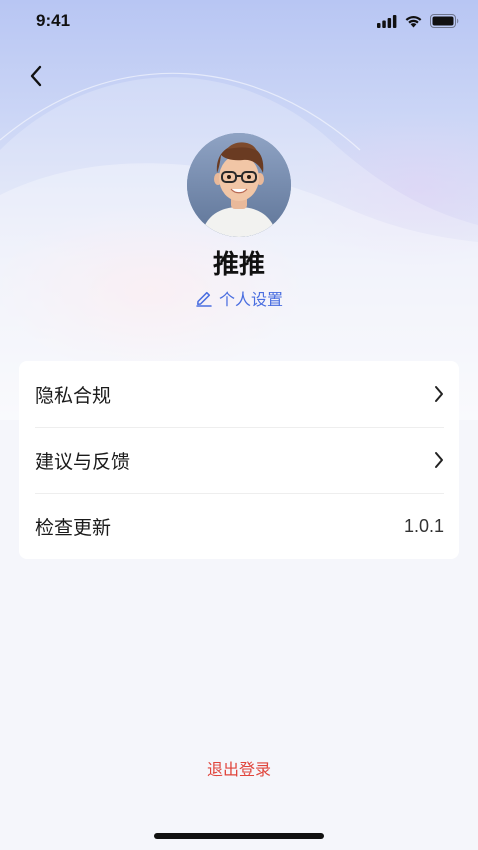 Image resolution: width=478 pixels, height=850 pixels. What do you see at coordinates (250, 299) in the screenshot?
I see `personal-settings-label: 个人设置` at bounding box center [250, 299].